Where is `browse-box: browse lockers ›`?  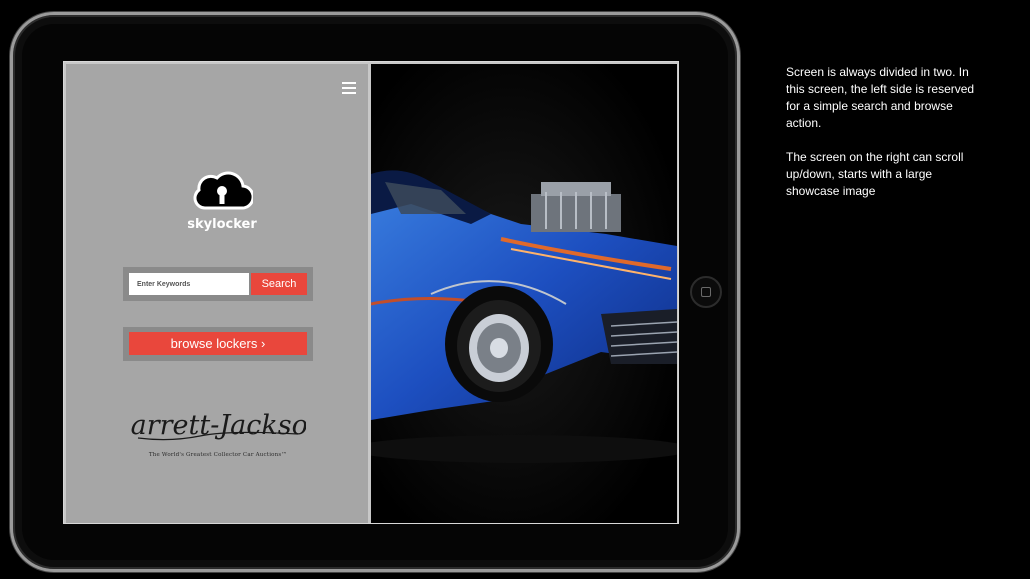 browse-box: browse lockers › is located at coordinates (218, 344).